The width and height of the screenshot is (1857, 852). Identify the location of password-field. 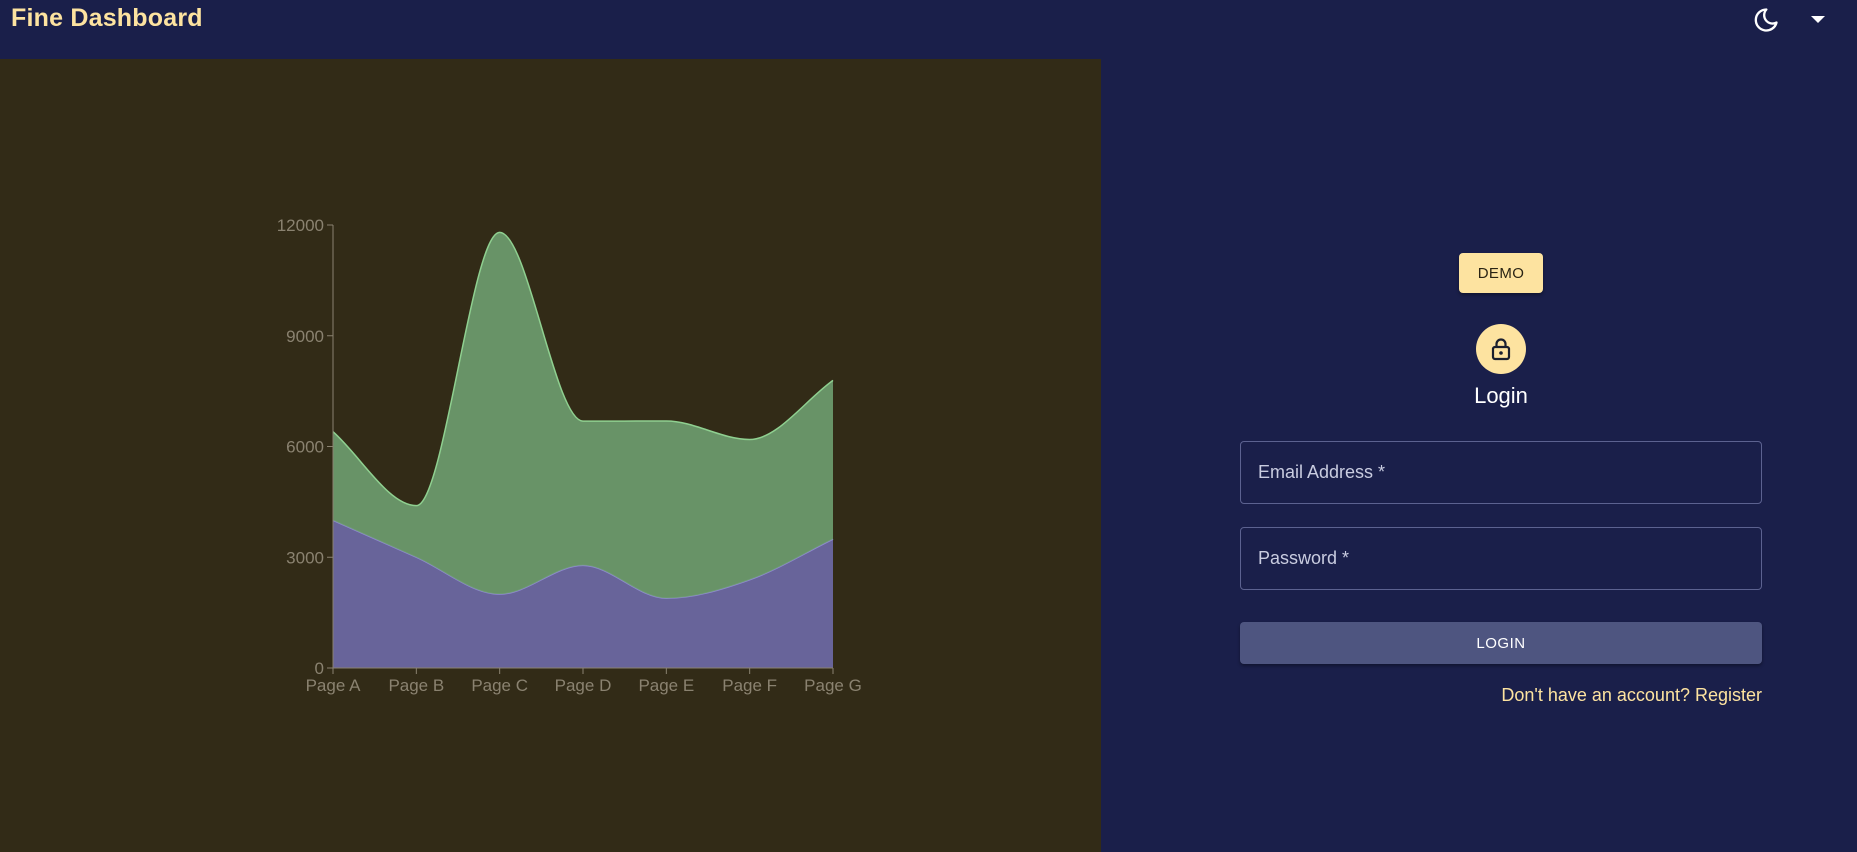
(1501, 558).